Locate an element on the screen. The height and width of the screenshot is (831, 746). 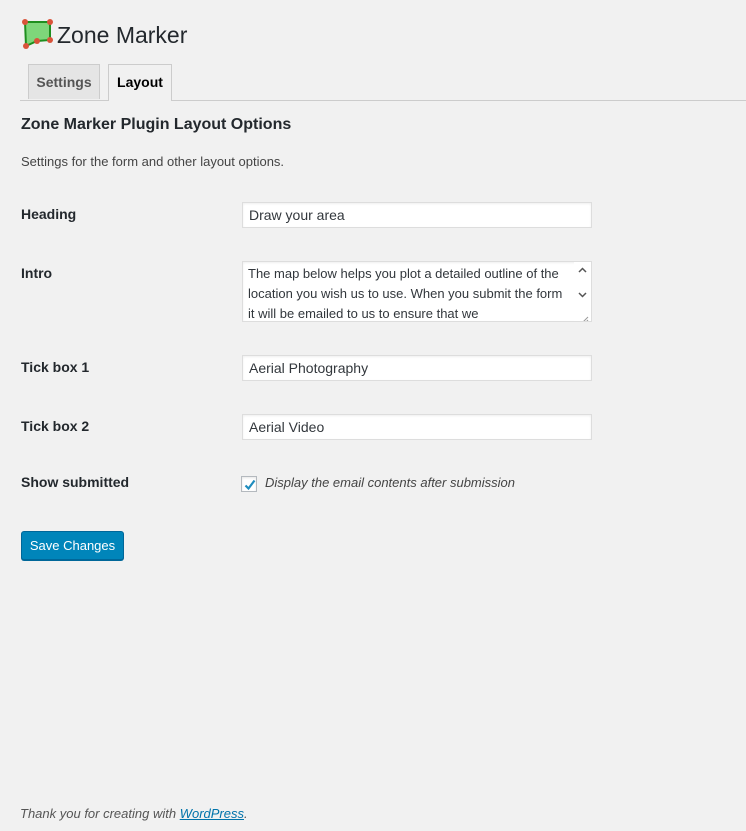
checkmark-icon is located at coordinates (250, 485).